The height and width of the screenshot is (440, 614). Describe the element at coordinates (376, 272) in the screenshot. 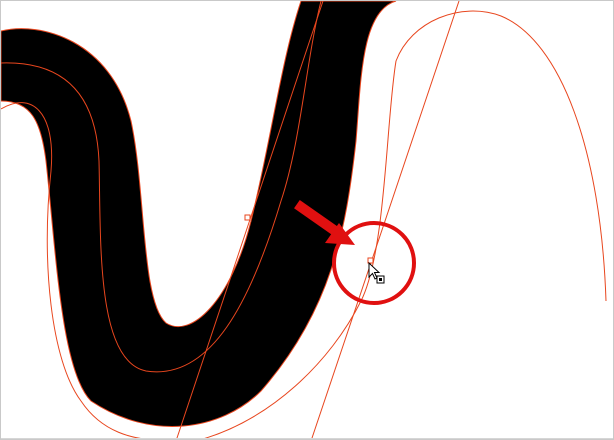

I see `selection-cursor-icon` at that location.